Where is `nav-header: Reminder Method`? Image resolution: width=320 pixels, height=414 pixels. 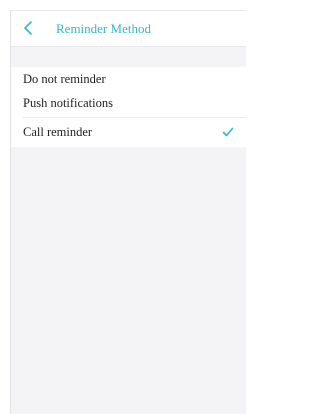
nav-header: Reminder Method is located at coordinates (128, 29).